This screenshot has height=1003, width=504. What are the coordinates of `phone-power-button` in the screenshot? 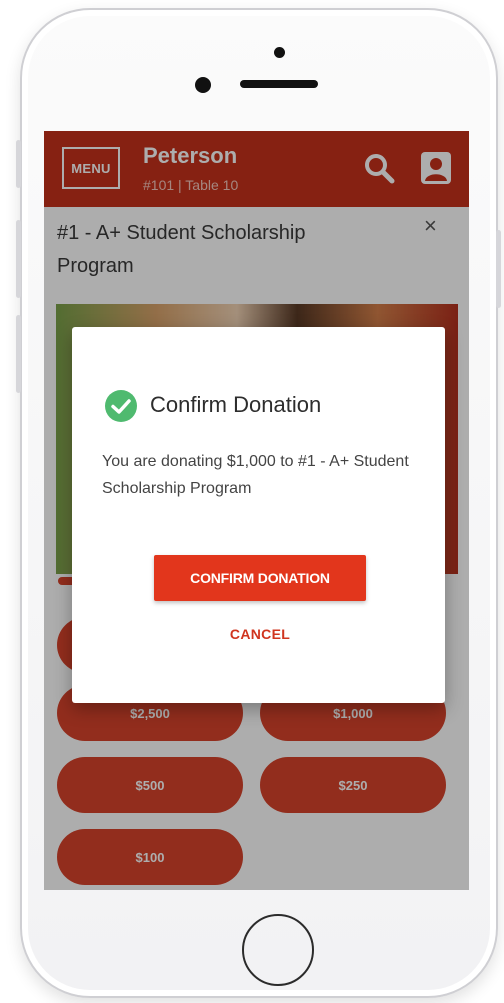 It's located at (498, 269).